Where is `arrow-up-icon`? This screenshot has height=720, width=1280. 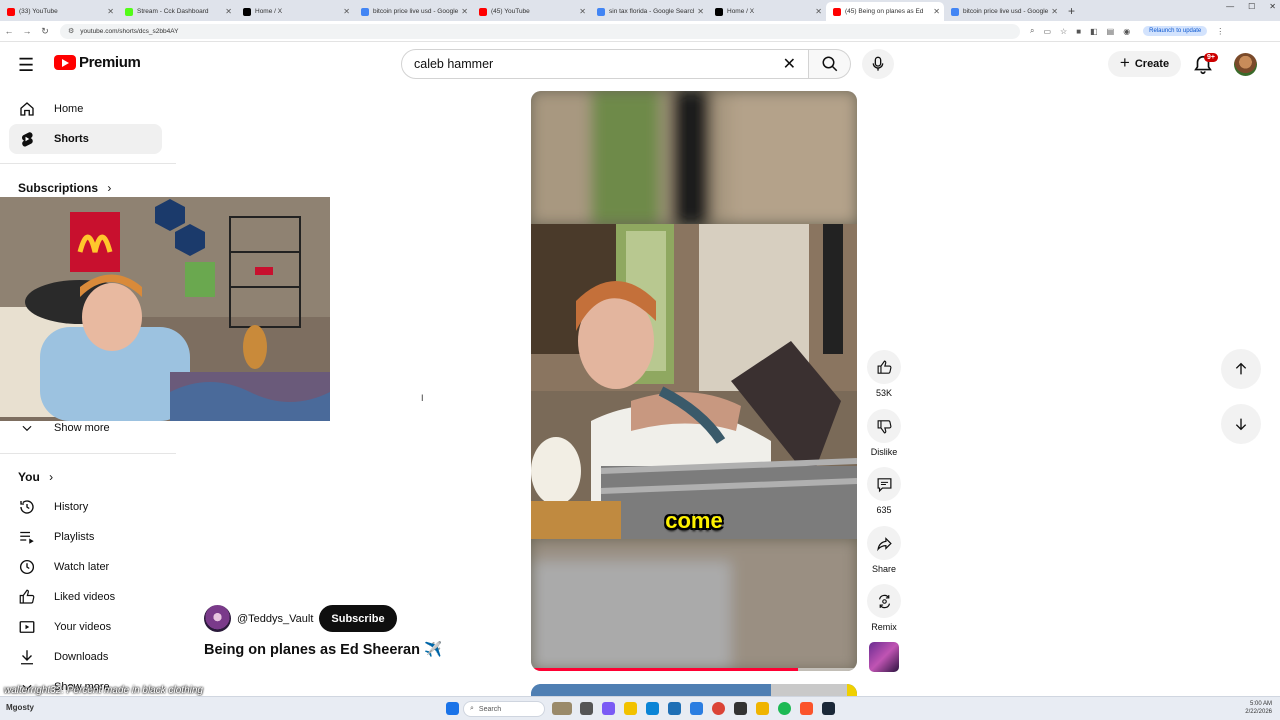 arrow-up-icon is located at coordinates (1241, 368).